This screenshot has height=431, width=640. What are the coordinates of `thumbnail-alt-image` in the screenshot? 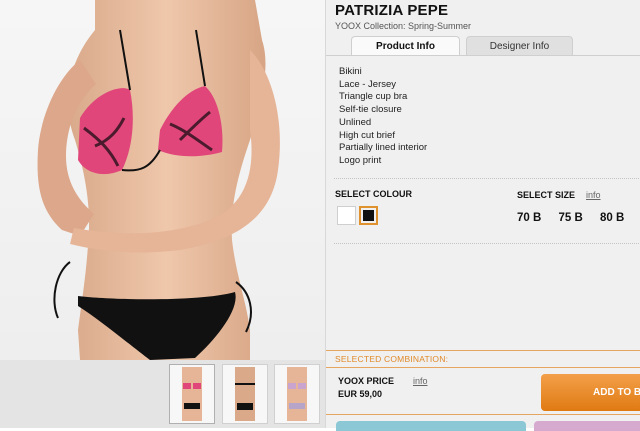 It's located at (297, 394).